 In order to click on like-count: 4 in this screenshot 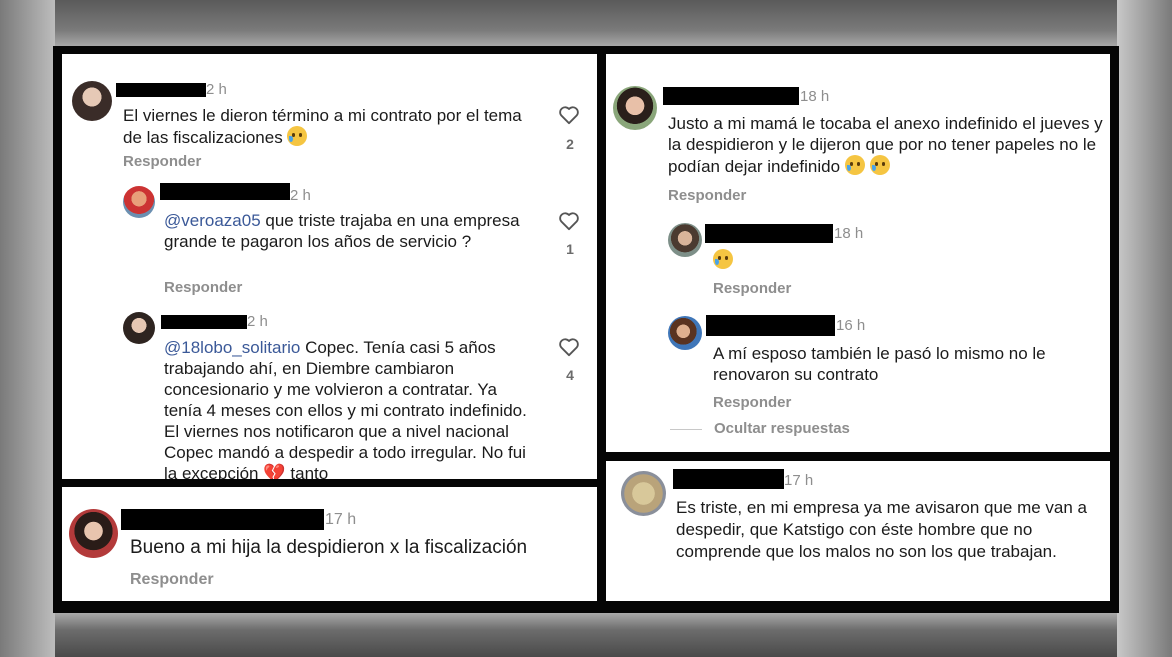, I will do `click(570, 375)`.